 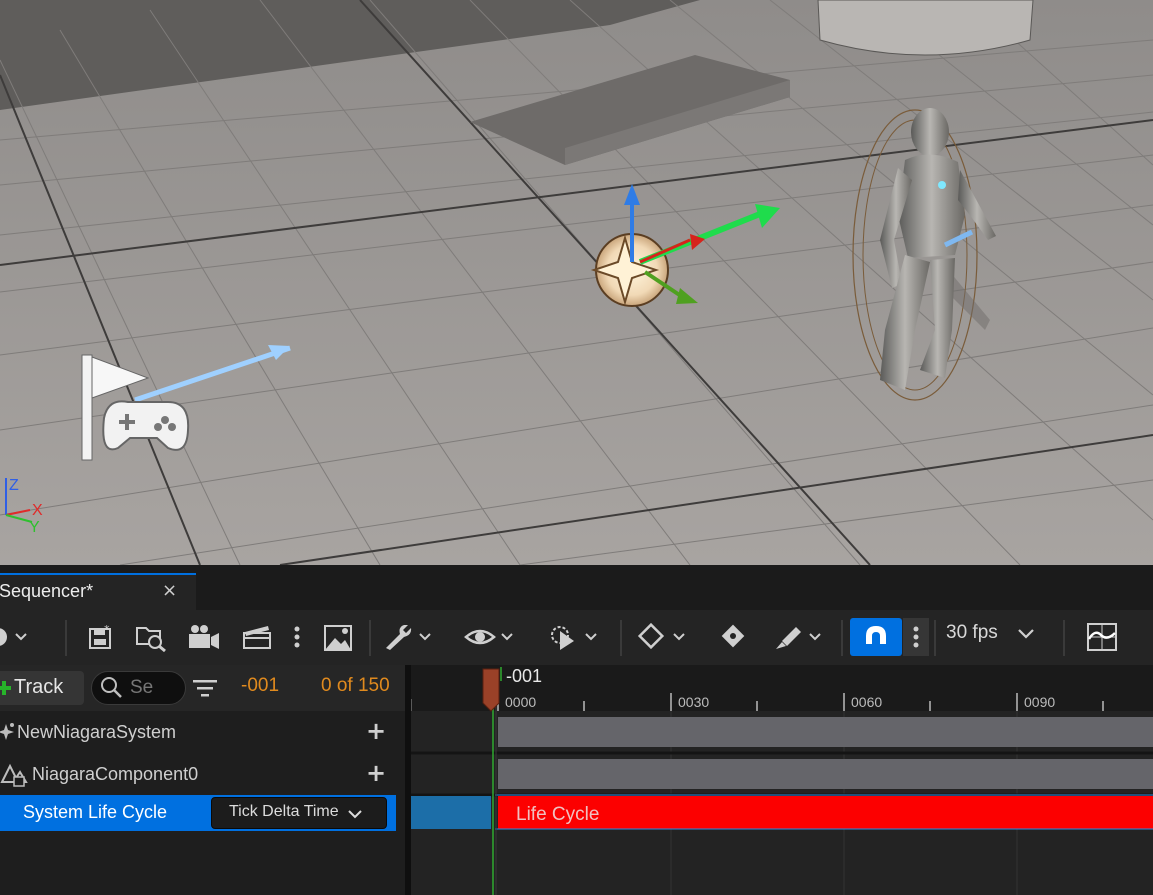 I want to click on filter-icon, so click(x=205, y=688).